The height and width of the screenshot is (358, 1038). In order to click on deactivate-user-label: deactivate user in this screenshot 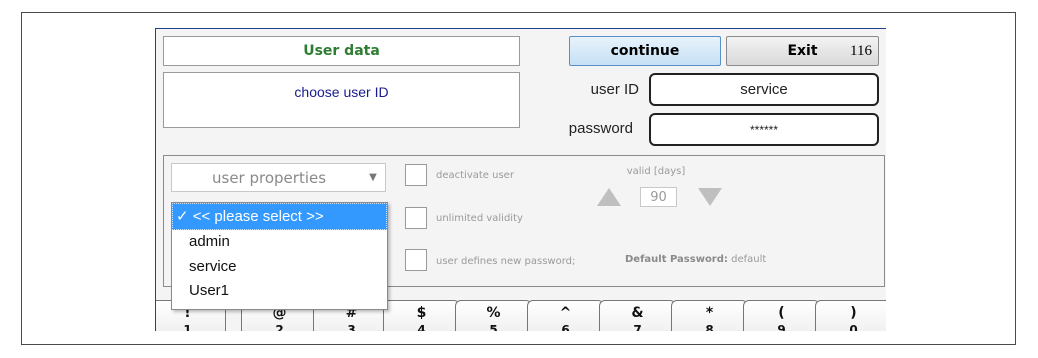, I will do `click(475, 175)`.